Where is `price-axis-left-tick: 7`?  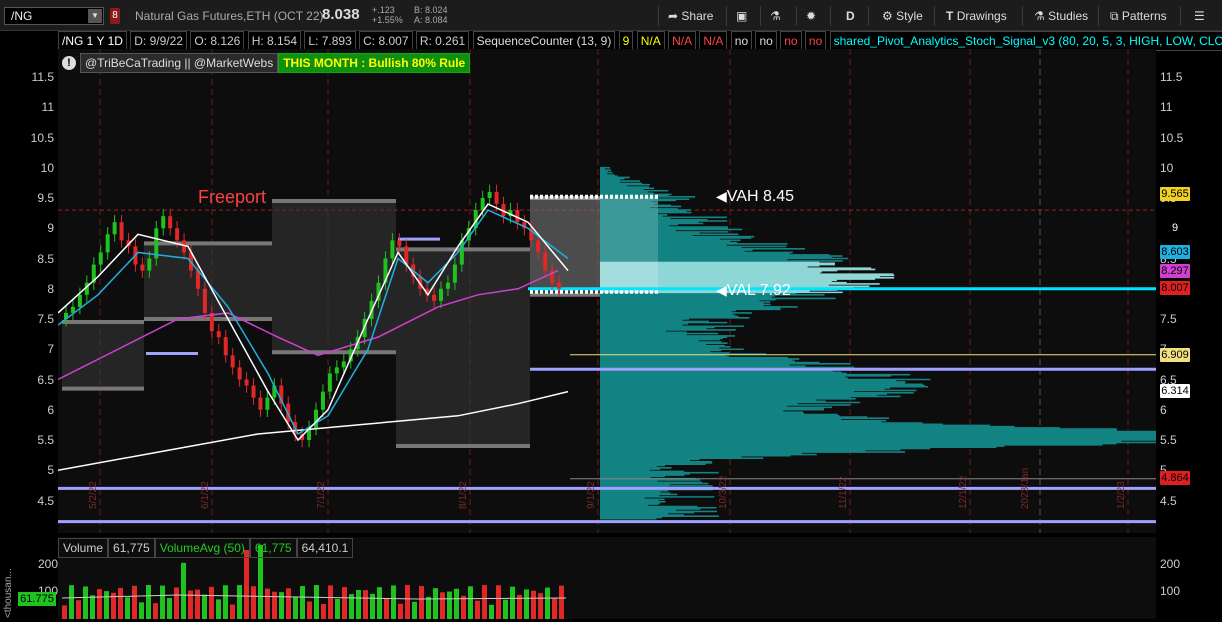
price-axis-left-tick: 7 is located at coordinates (50, 349).